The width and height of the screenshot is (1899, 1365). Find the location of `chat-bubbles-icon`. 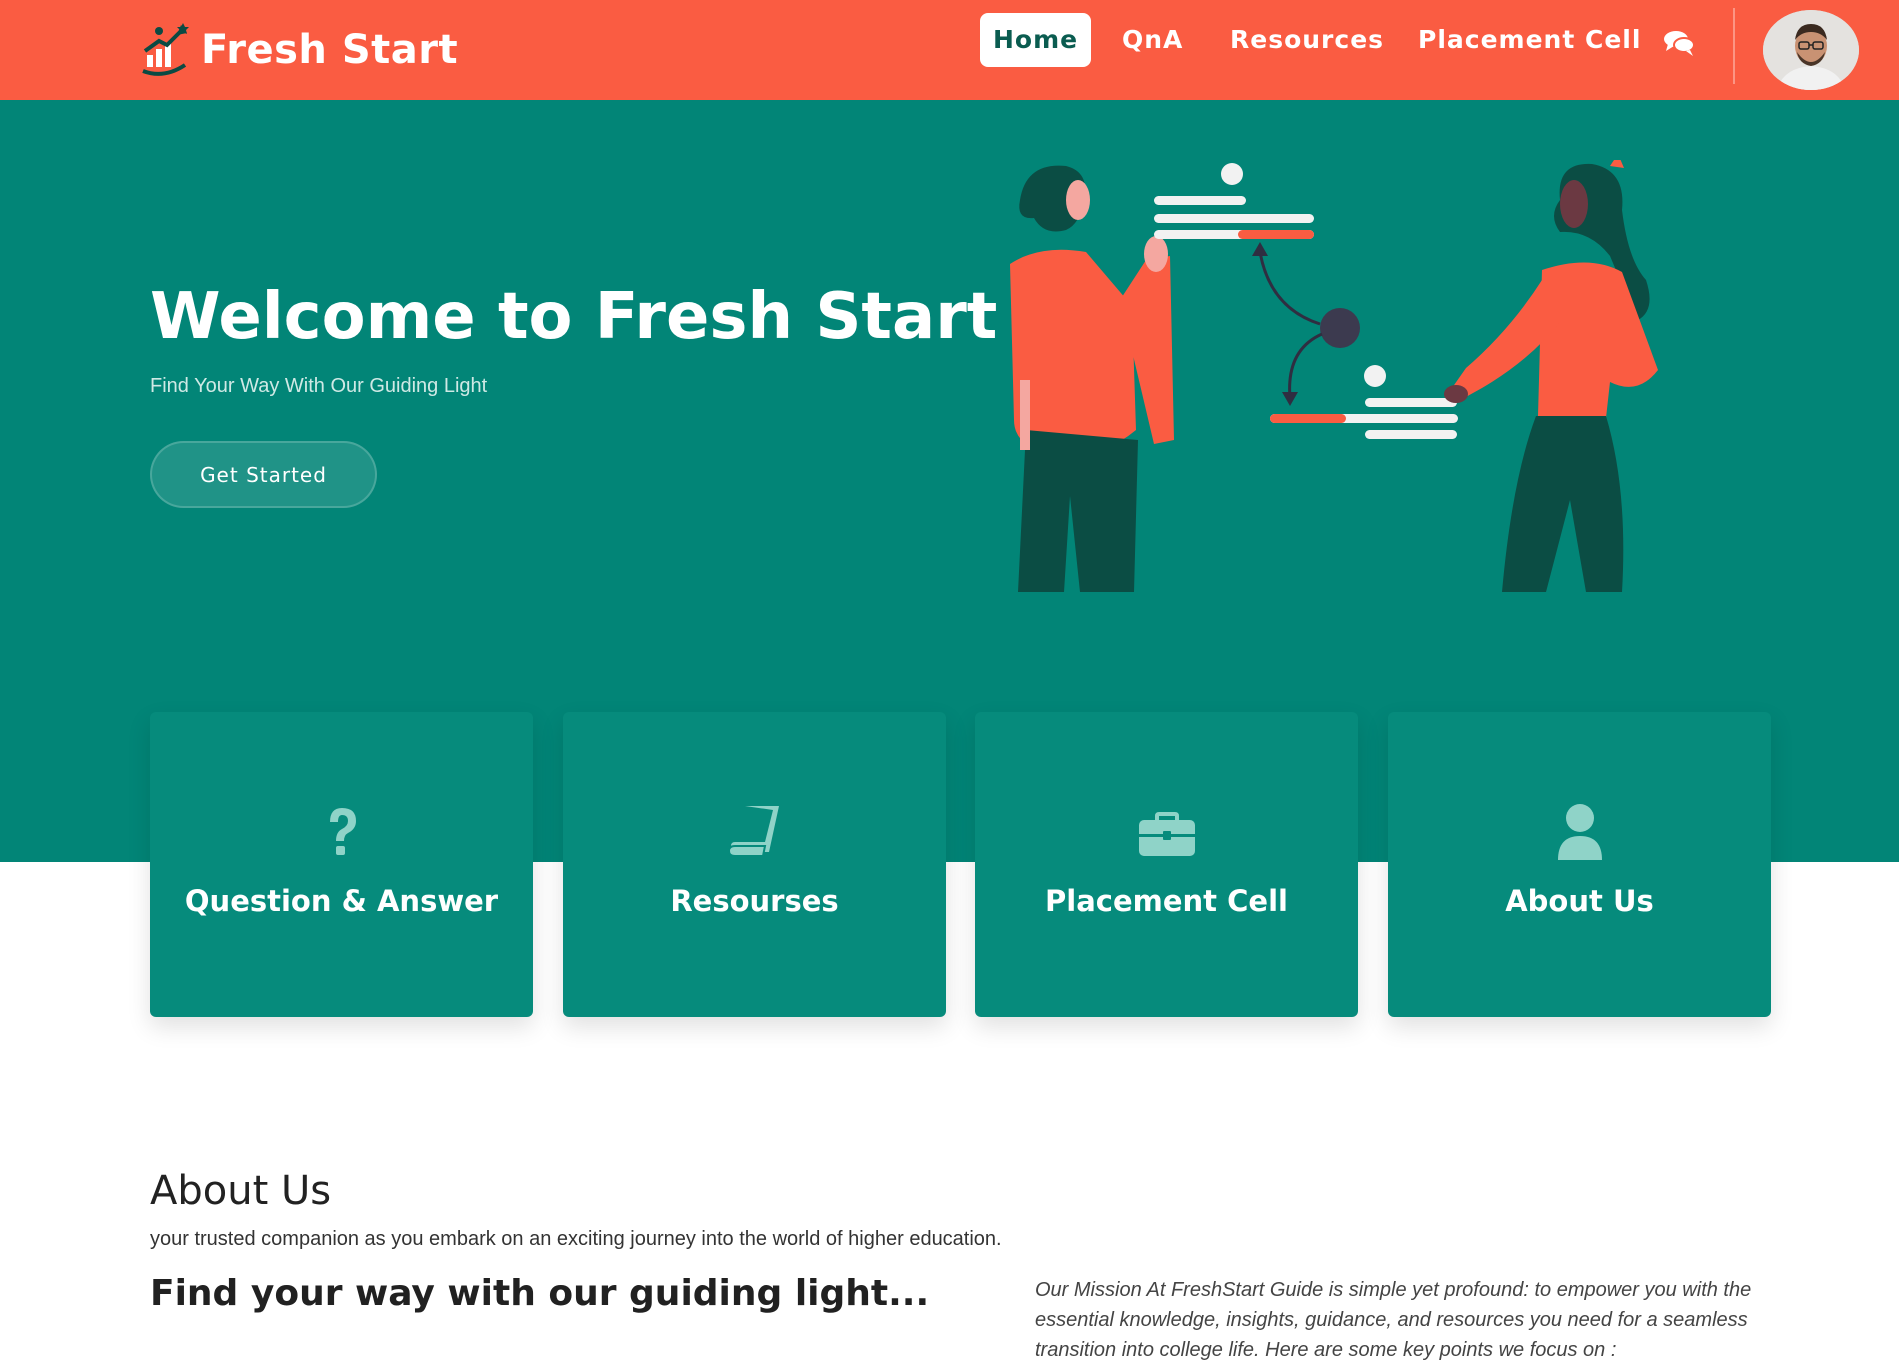

chat-bubbles-icon is located at coordinates (1679, 43).